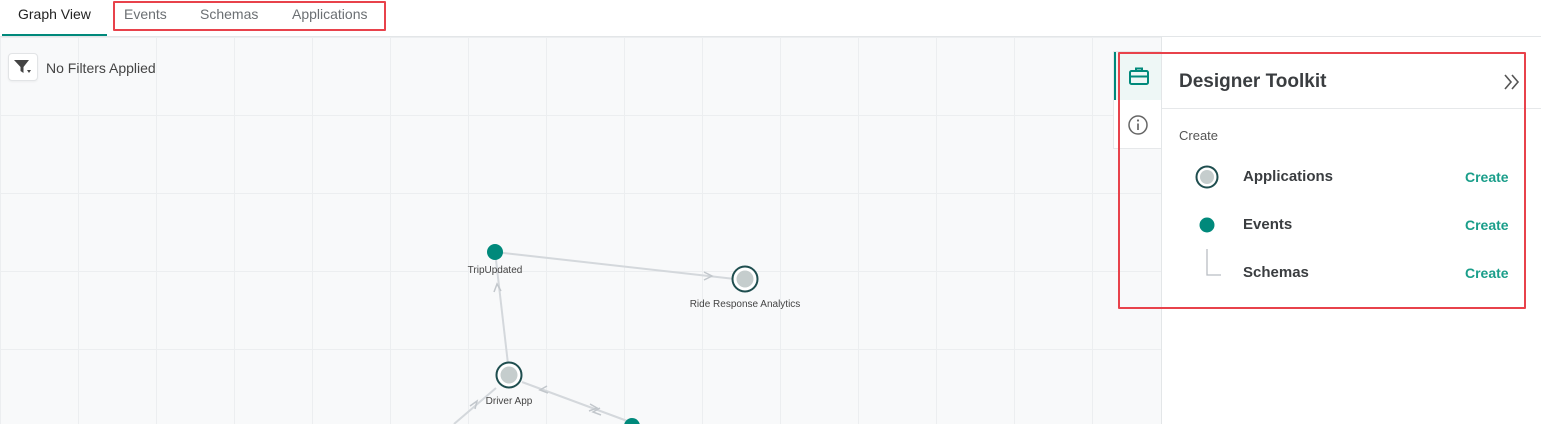  What do you see at coordinates (1268, 224) in the screenshot?
I see `toolkit-row-label: Events` at bounding box center [1268, 224].